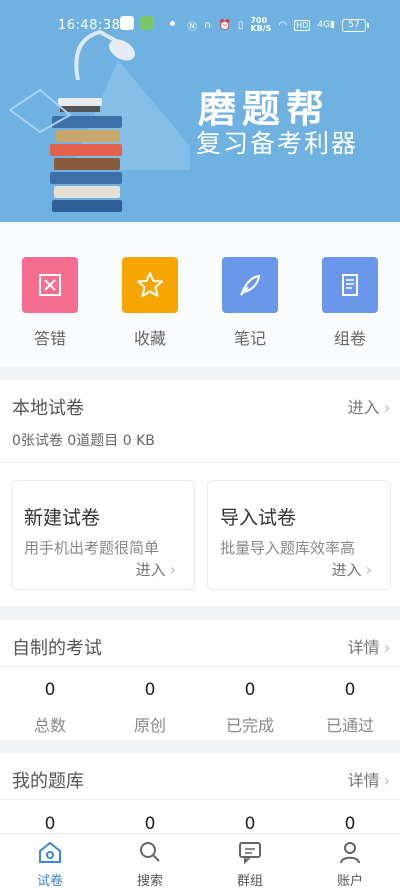 Image resolution: width=400 pixels, height=889 pixels. I want to click on headphones-icon: ∩, so click(208, 25).